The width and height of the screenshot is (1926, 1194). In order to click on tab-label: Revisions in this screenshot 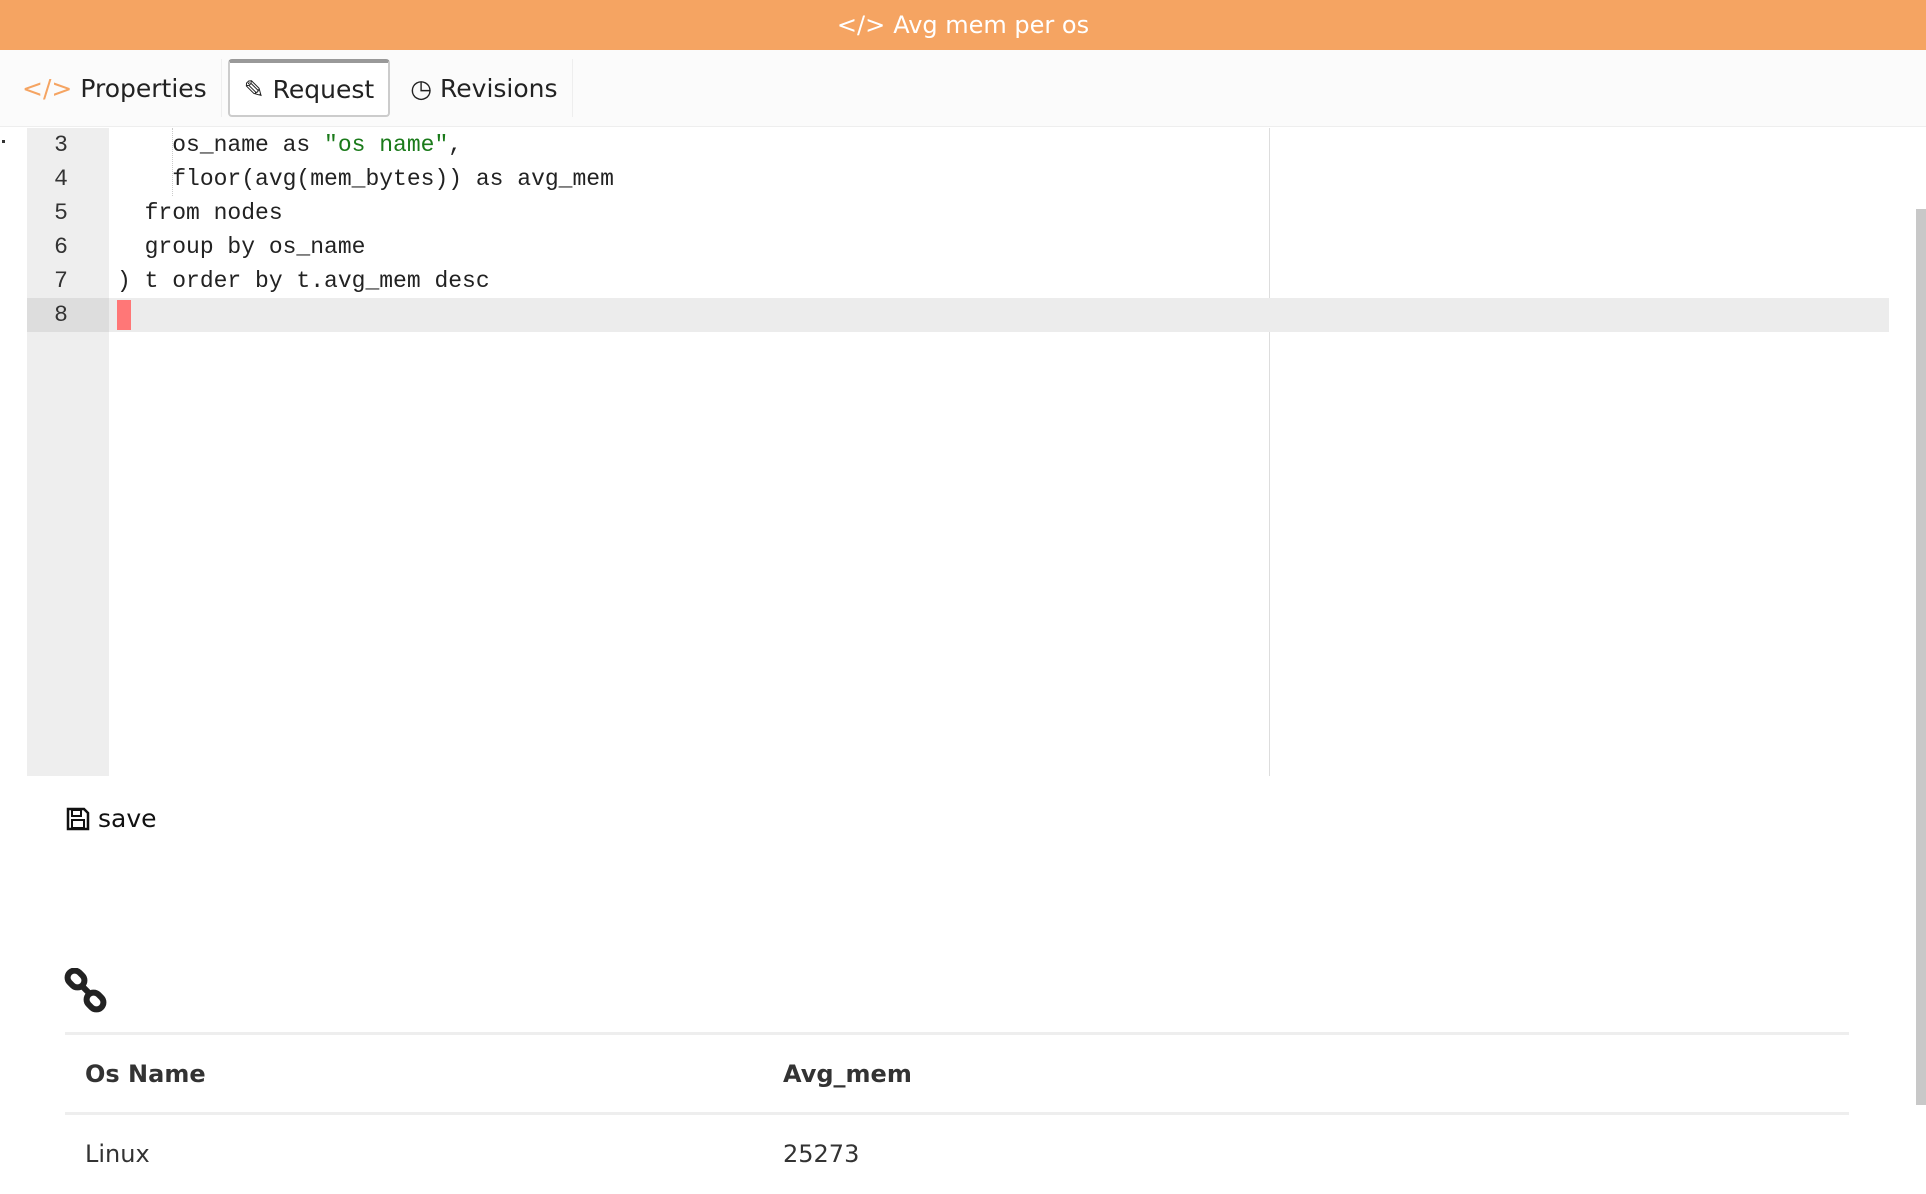, I will do `click(499, 88)`.